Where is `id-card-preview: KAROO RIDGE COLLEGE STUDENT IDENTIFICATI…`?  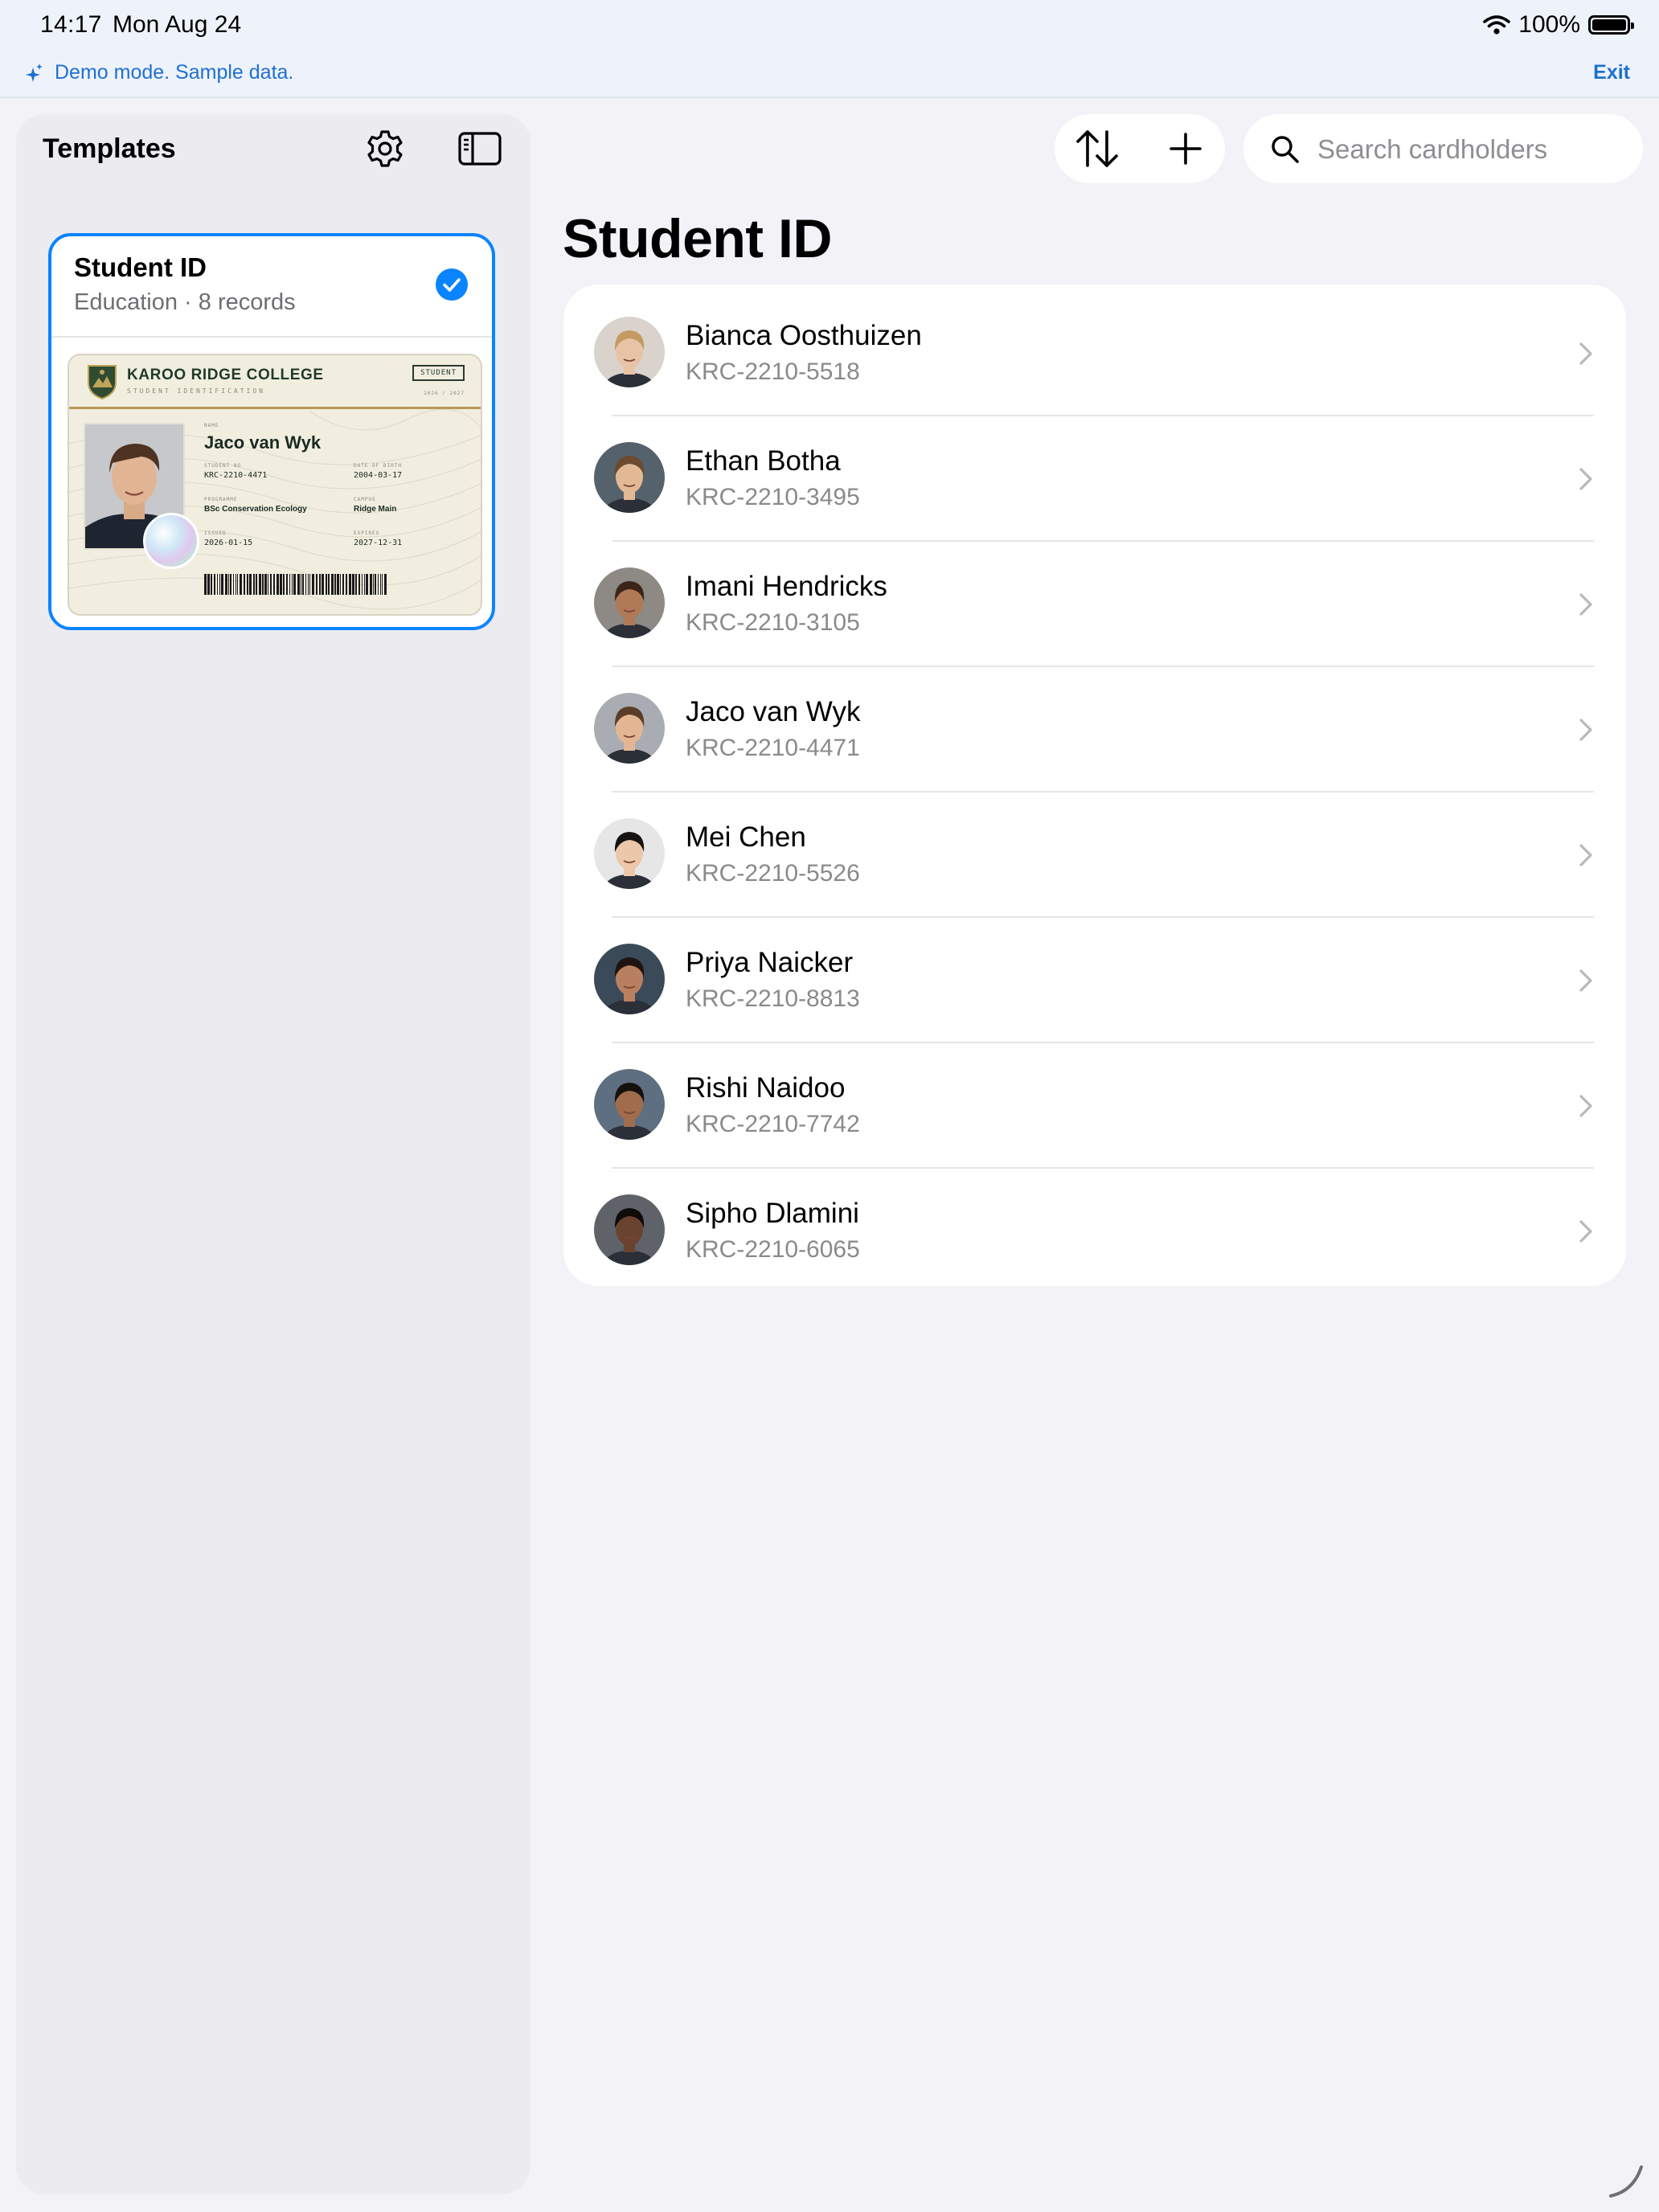 id-card-preview: KAROO RIDGE COLLEGE STUDENT IDENTIFICATI… is located at coordinates (275, 485).